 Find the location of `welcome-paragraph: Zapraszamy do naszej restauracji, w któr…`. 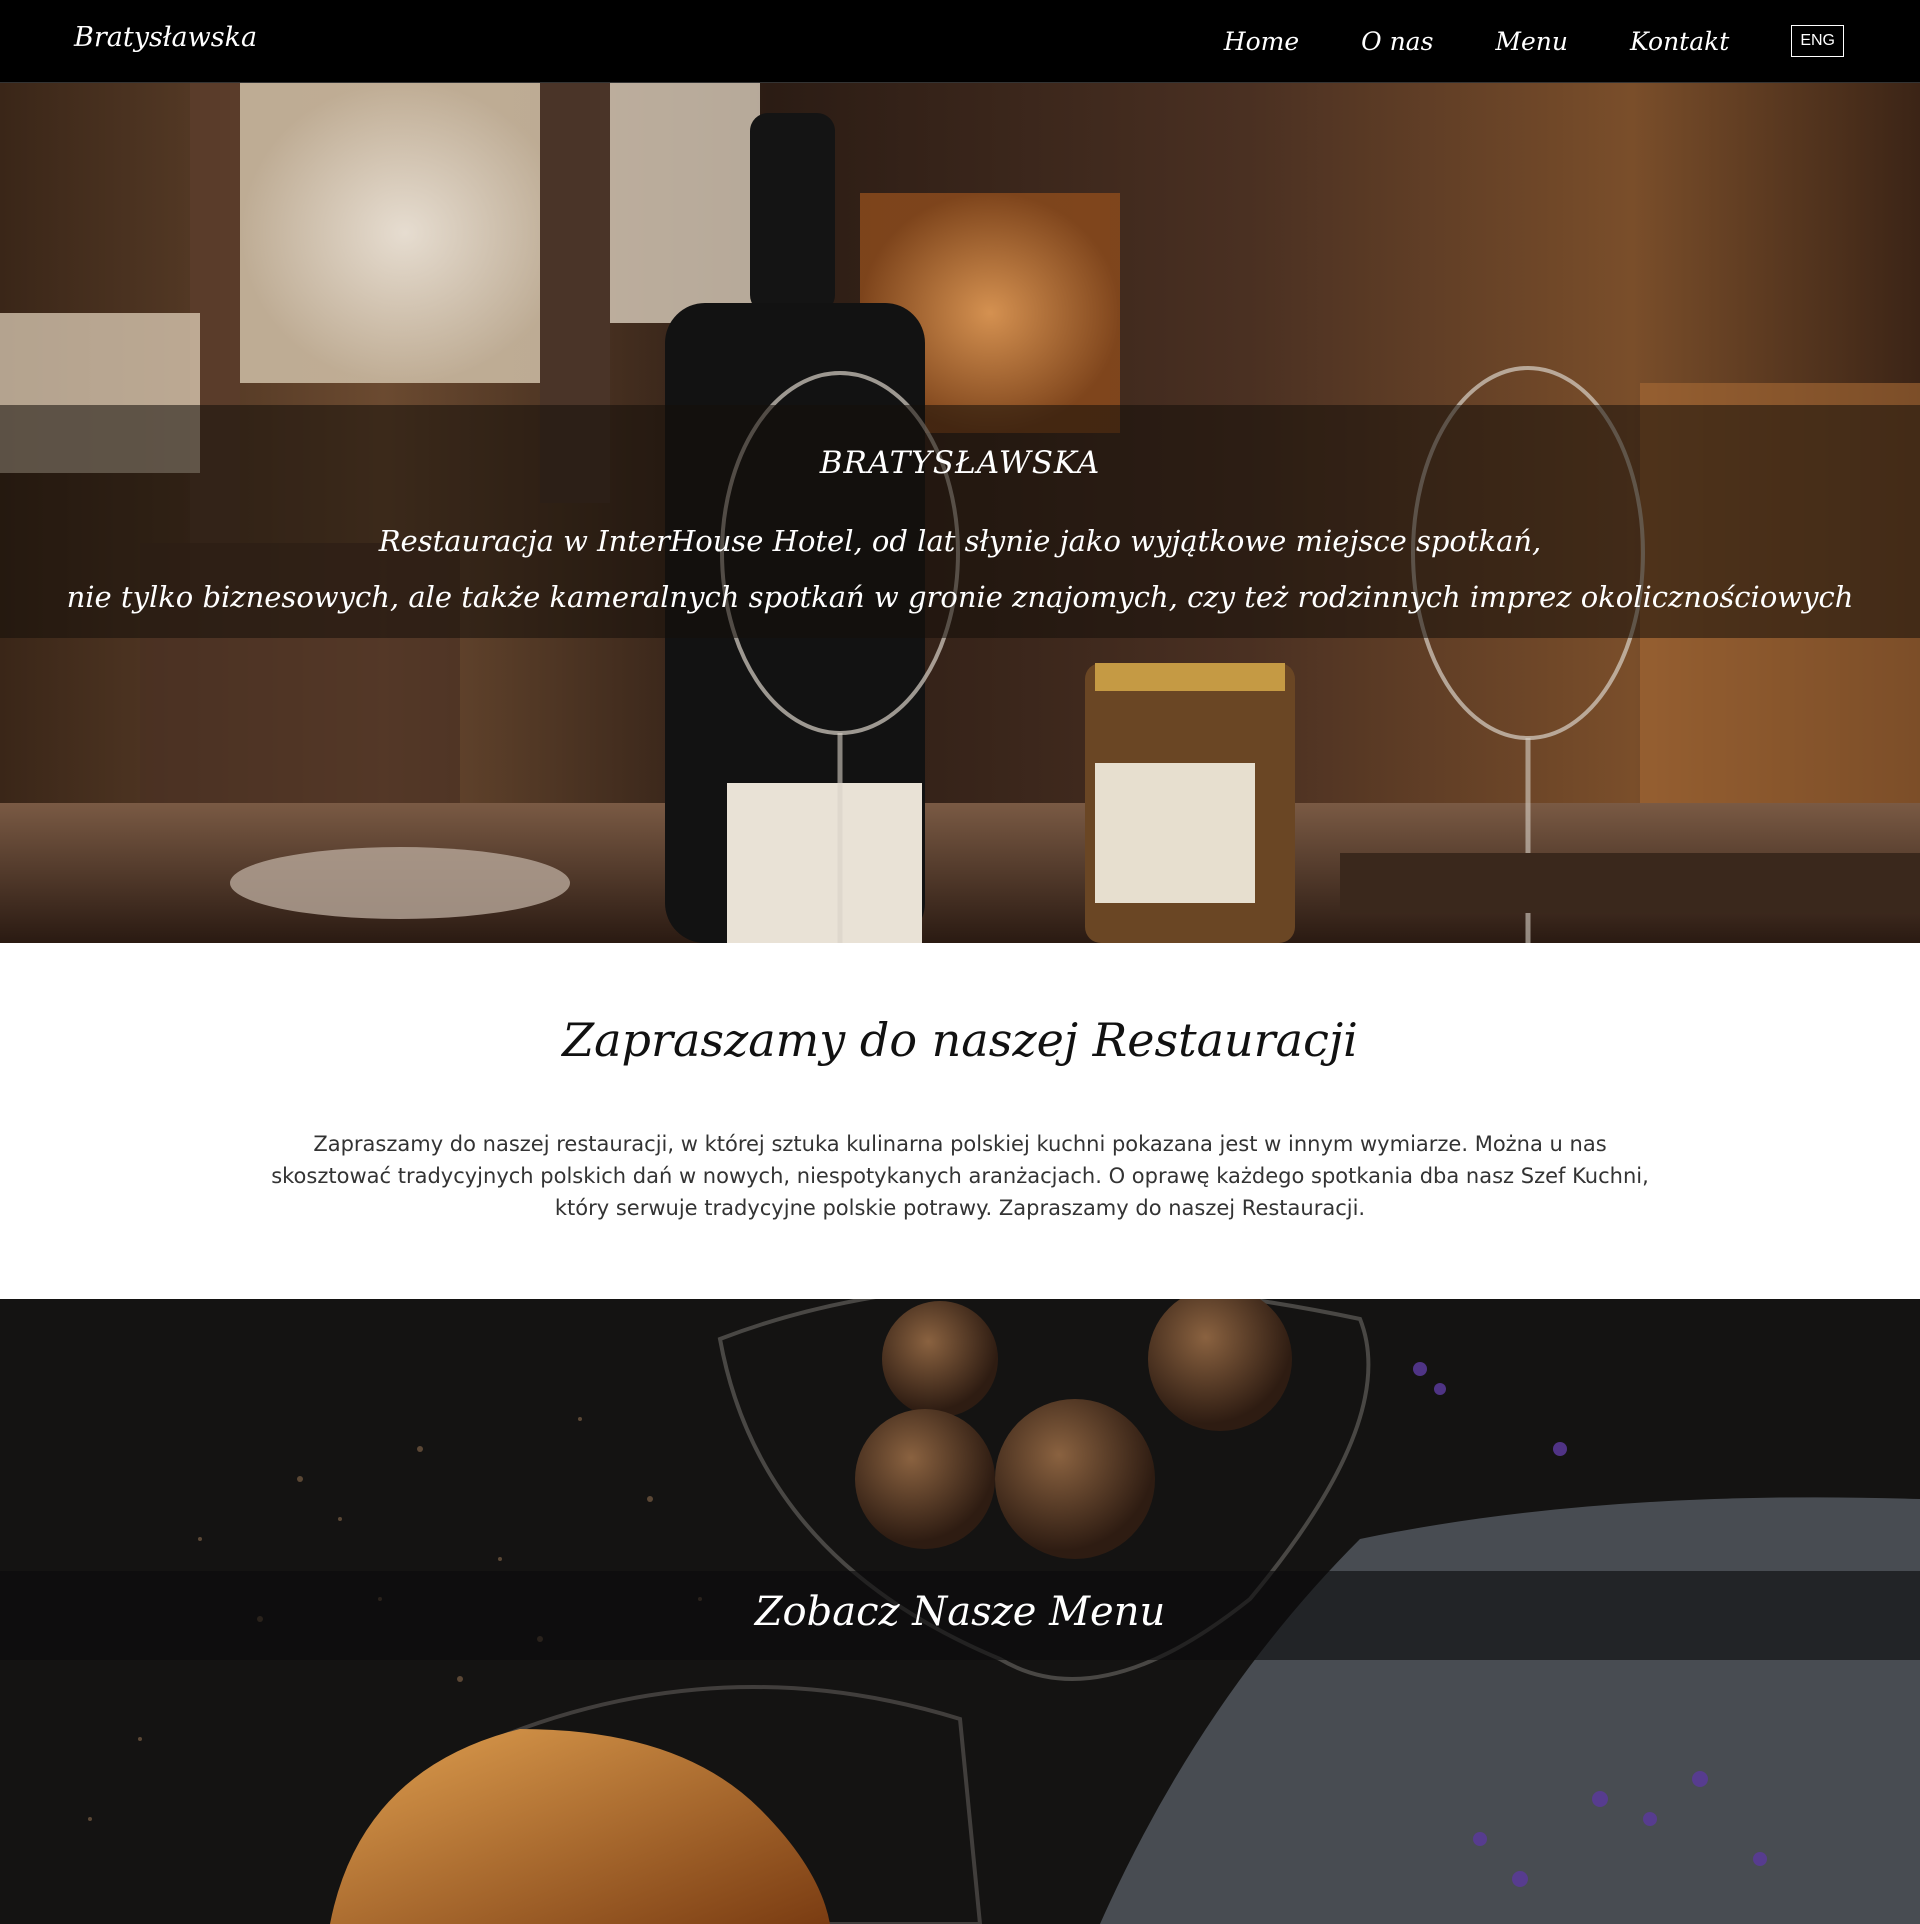

welcome-paragraph: Zapraszamy do naszej restauracji, w któr… is located at coordinates (960, 1176).